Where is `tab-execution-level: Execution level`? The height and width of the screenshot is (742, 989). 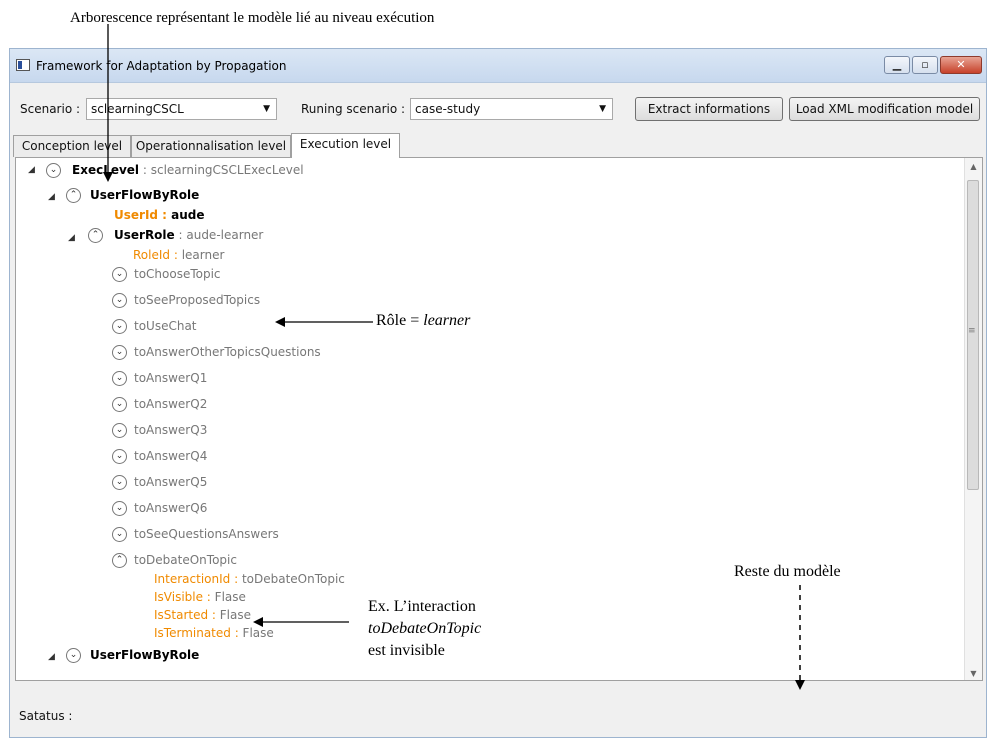
tab-execution-level: Execution level is located at coordinates (345, 145).